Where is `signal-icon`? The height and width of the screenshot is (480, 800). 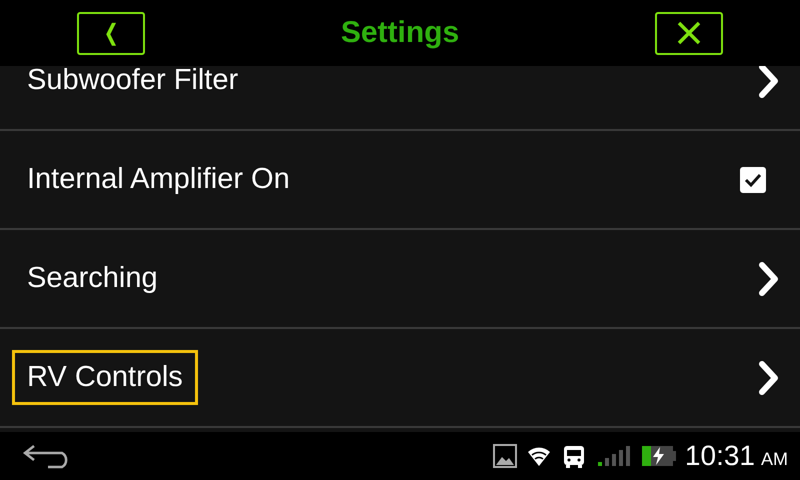 signal-icon is located at coordinates (613, 456).